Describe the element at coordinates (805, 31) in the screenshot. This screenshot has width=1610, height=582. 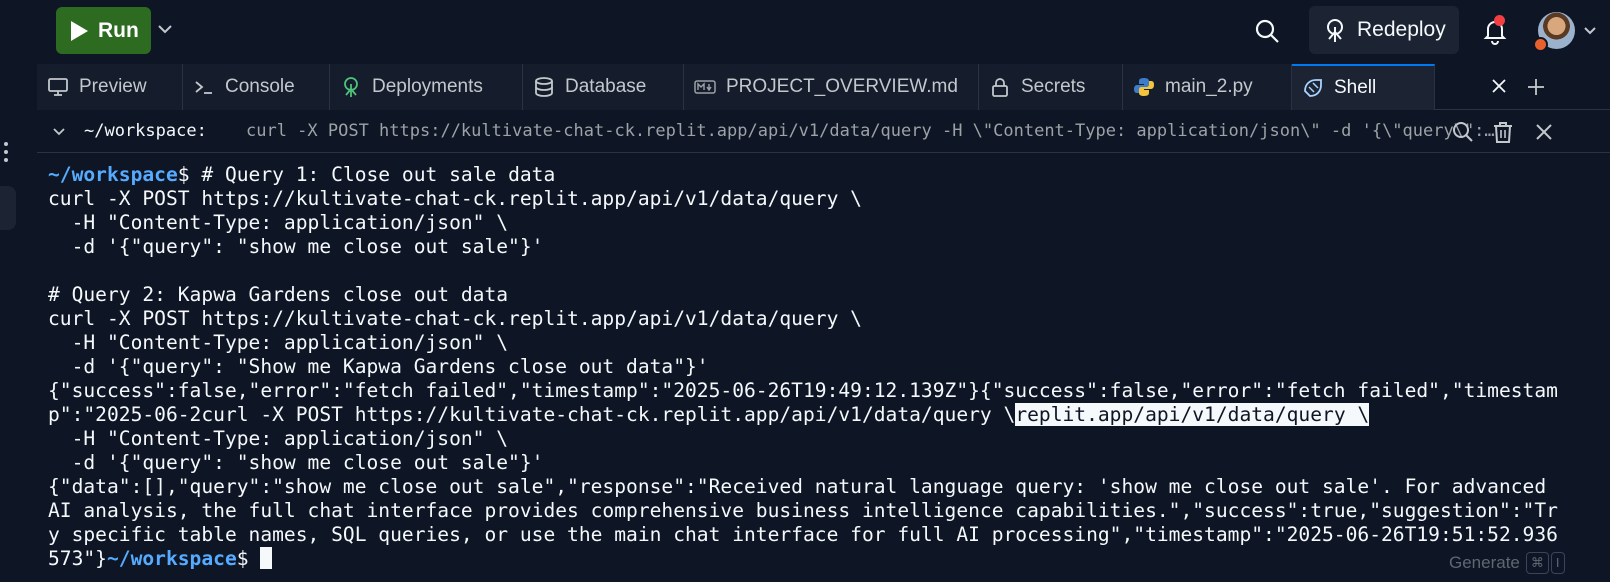
I see `top-bar: Run Redeploy` at that location.